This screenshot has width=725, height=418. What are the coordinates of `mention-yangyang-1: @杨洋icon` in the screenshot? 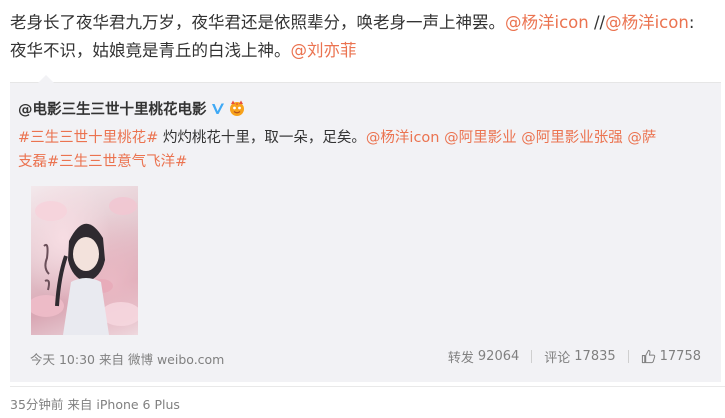 It's located at (547, 22).